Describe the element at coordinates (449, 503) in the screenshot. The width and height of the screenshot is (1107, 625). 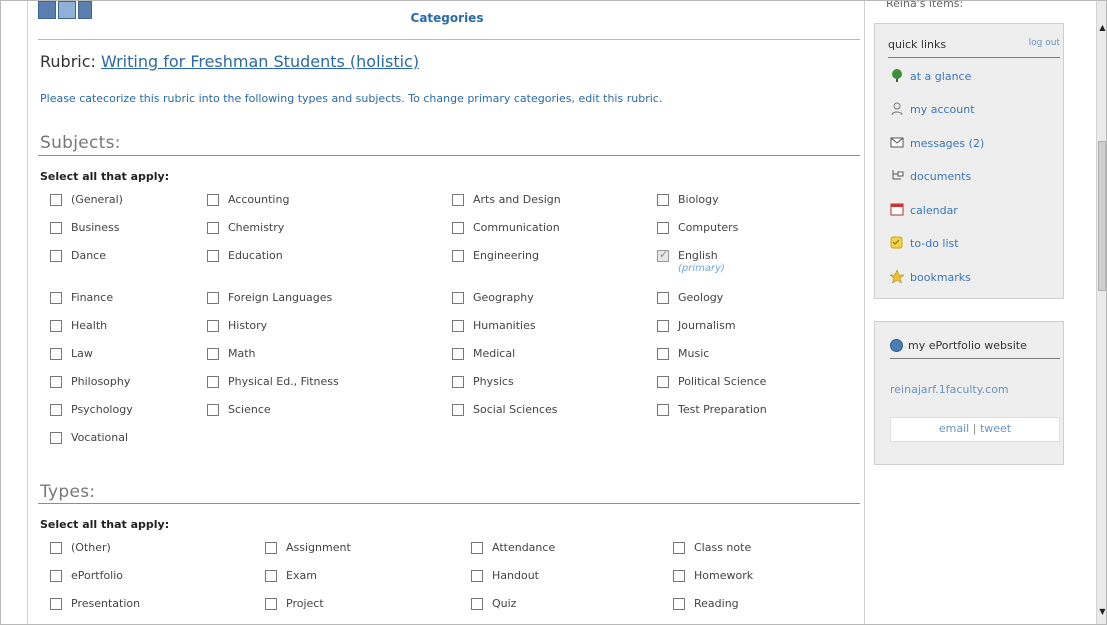
I see `types-divider` at that location.